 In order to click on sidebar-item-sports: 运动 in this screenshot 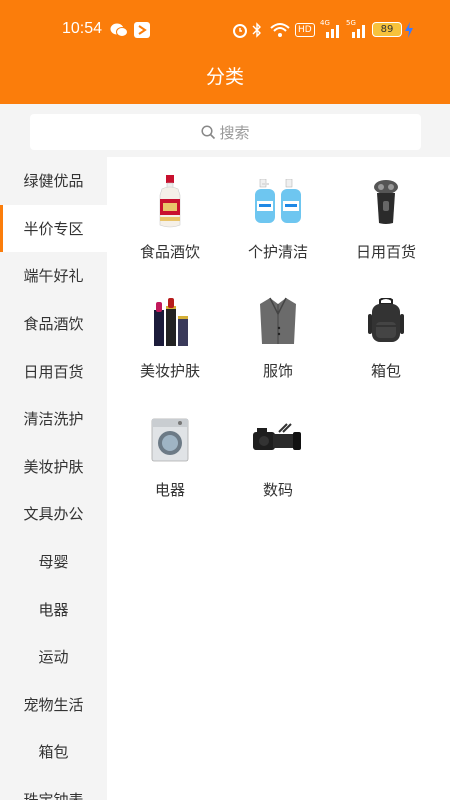, I will do `click(53, 657)`.